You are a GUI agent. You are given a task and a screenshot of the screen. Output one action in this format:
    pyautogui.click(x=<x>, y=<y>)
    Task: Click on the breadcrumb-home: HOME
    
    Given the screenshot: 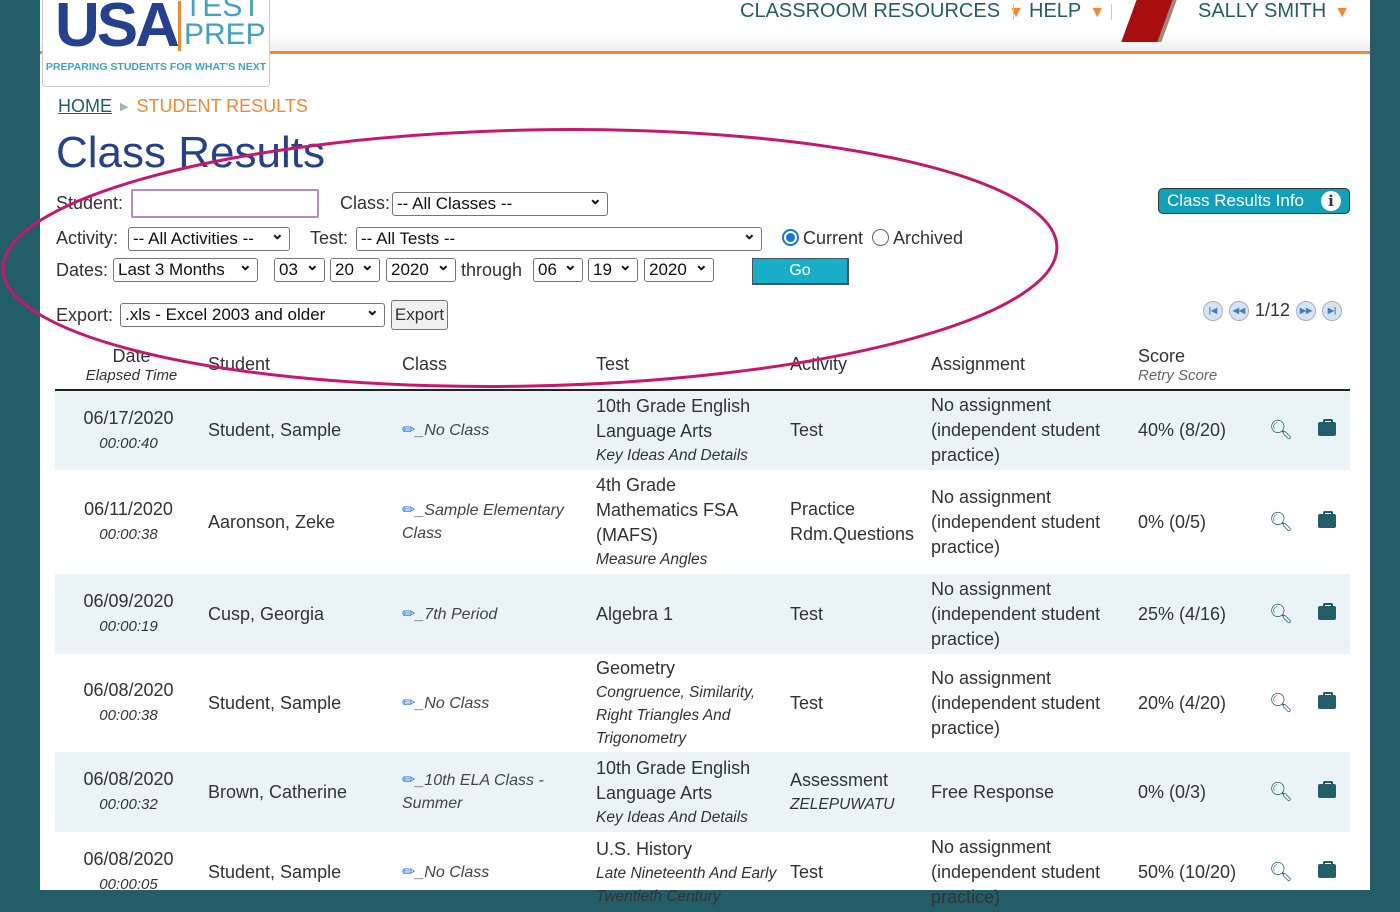 What is the action you would take?
    pyautogui.click(x=85, y=106)
    